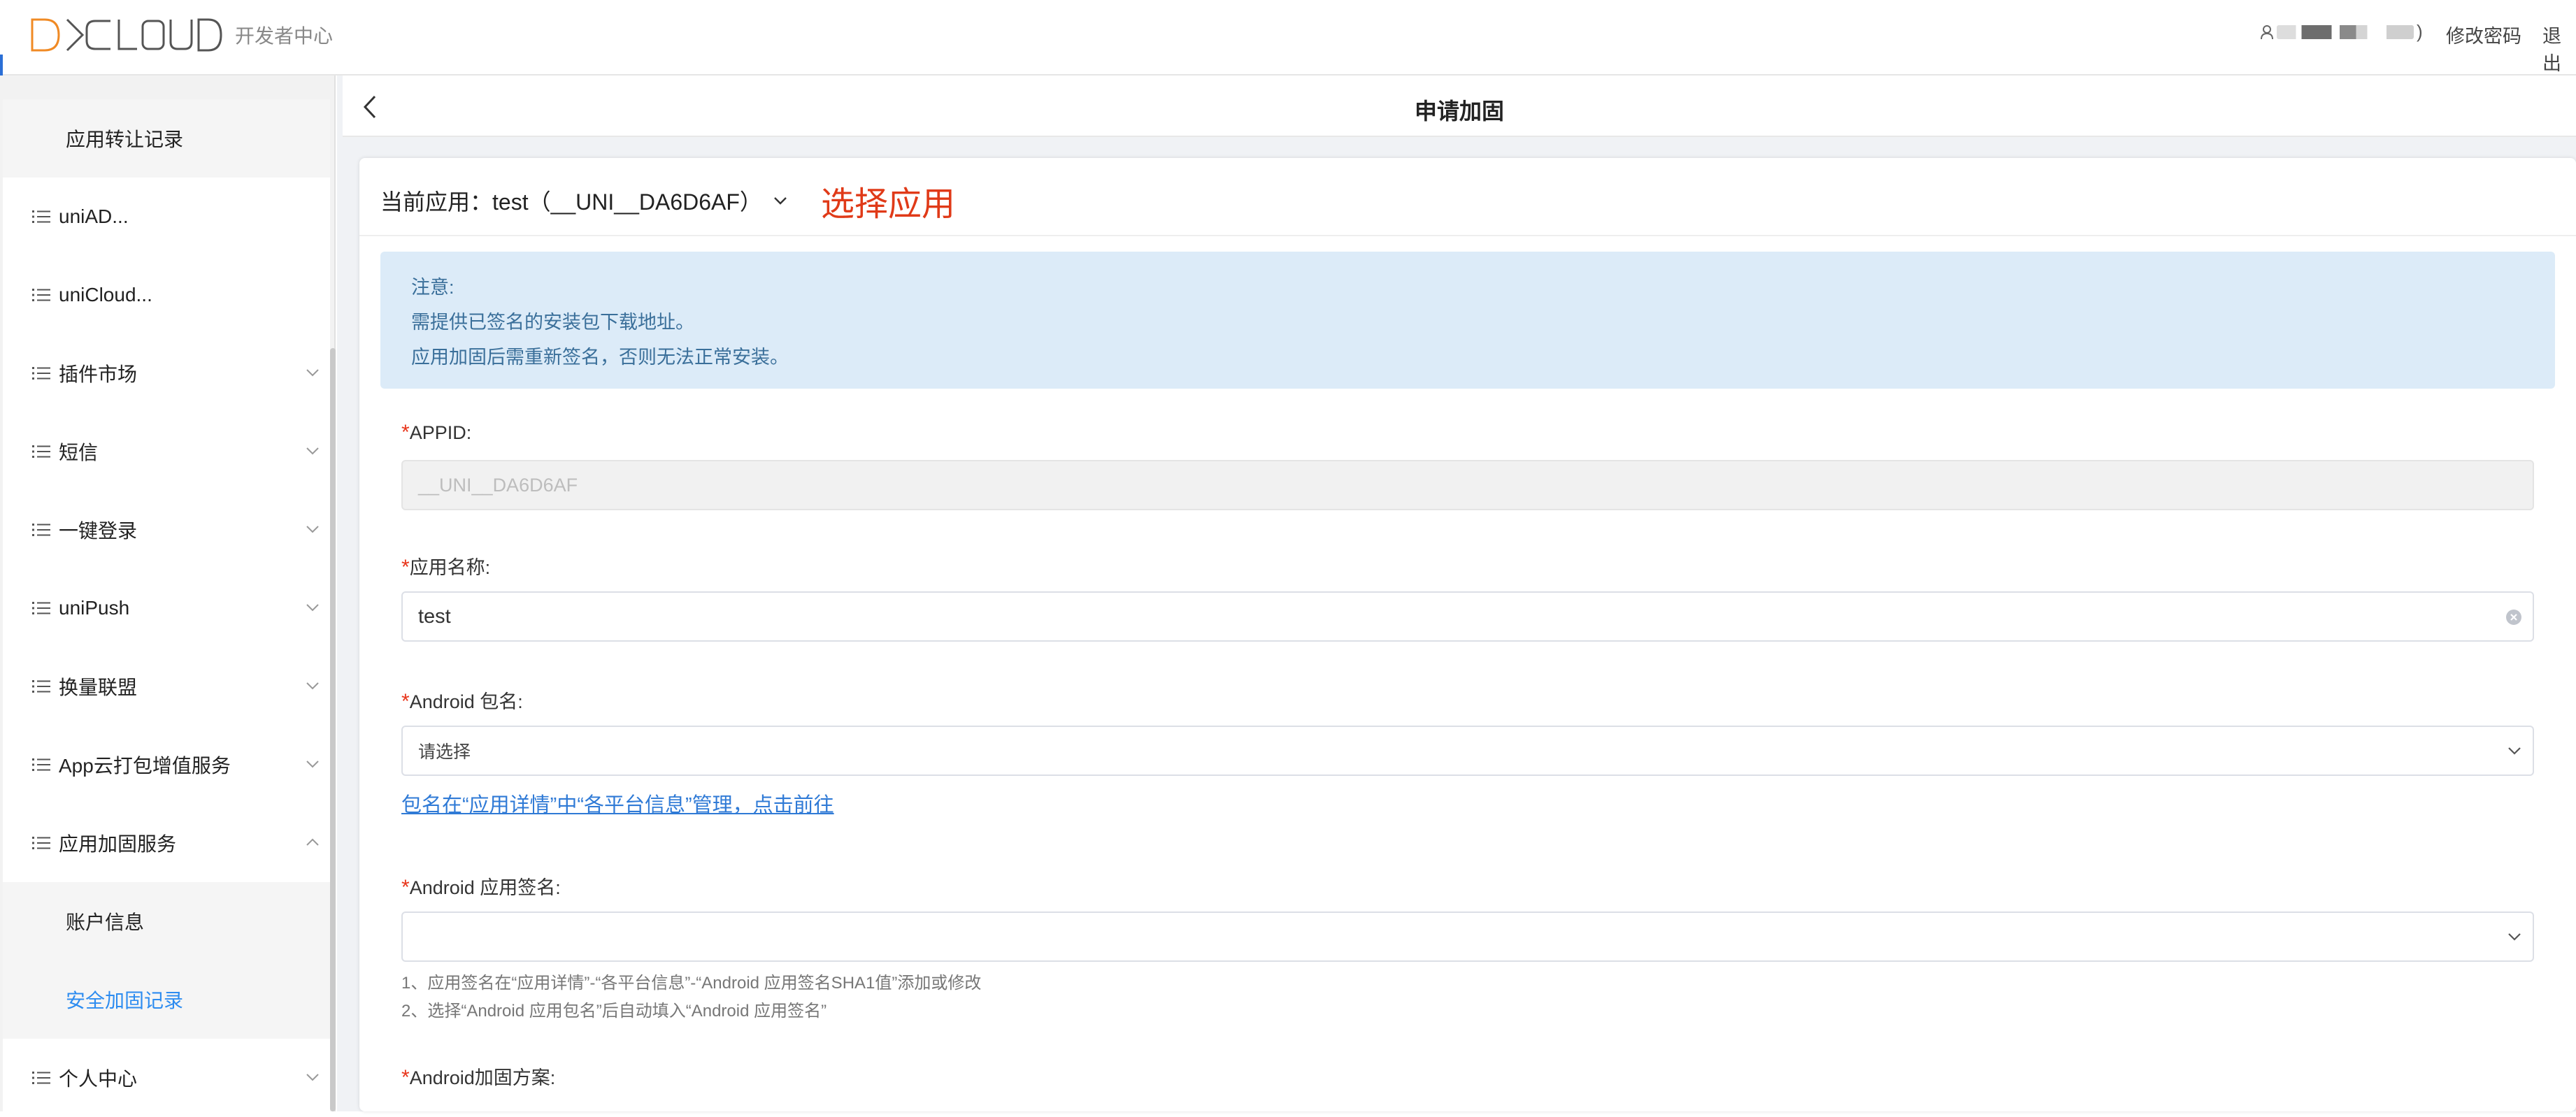  What do you see at coordinates (2267, 32) in the screenshot?
I see `user-icon` at bounding box center [2267, 32].